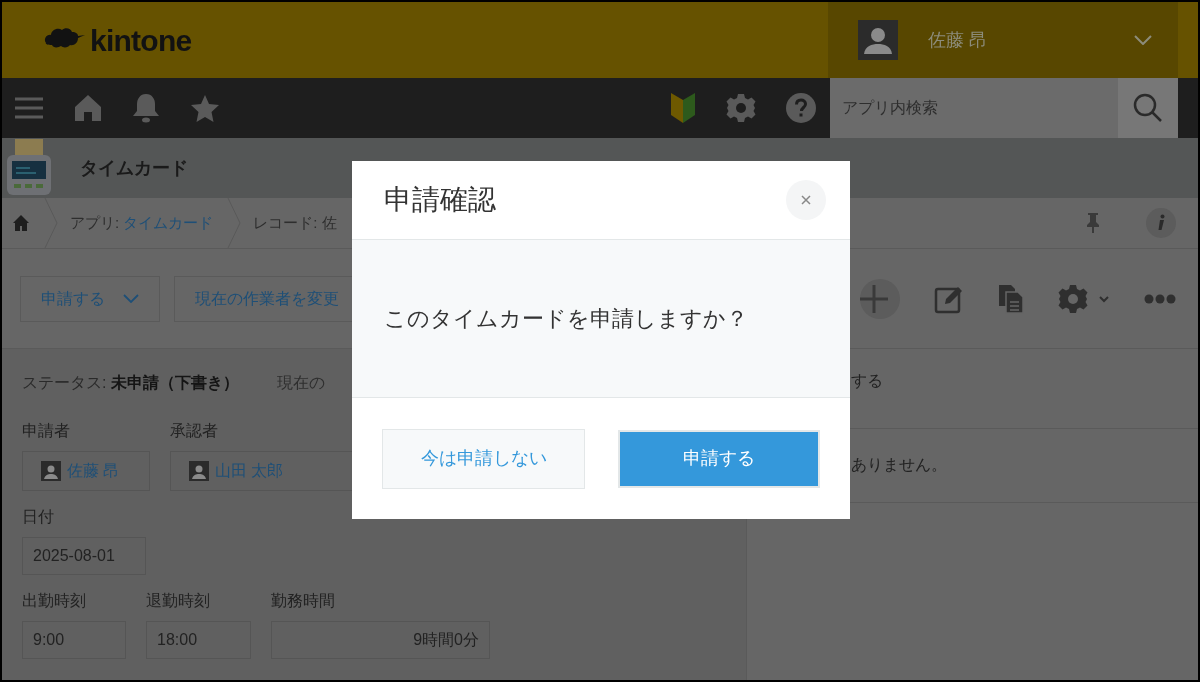  What do you see at coordinates (141, 40) in the screenshot?
I see `logo-text: kintone` at bounding box center [141, 40].